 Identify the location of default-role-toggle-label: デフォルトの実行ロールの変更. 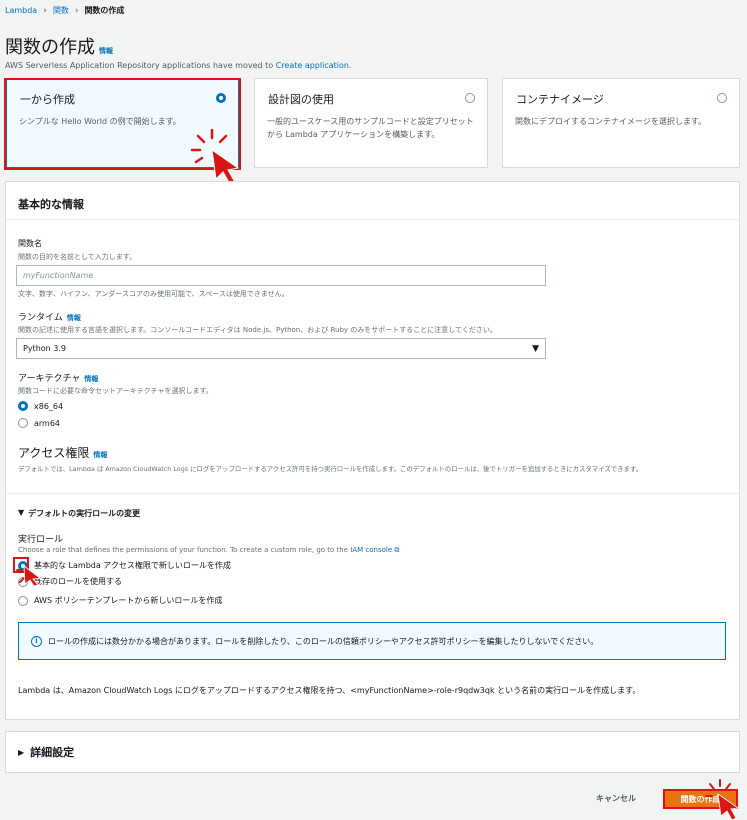
(84, 513).